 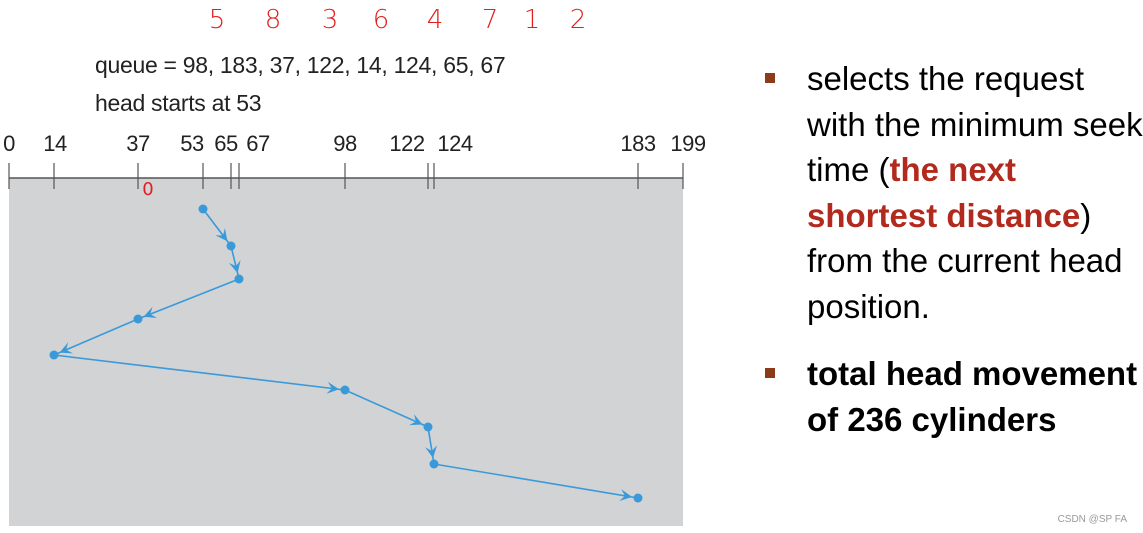 What do you see at coordinates (226, 143) in the screenshot?
I see `tick-label: 65` at bounding box center [226, 143].